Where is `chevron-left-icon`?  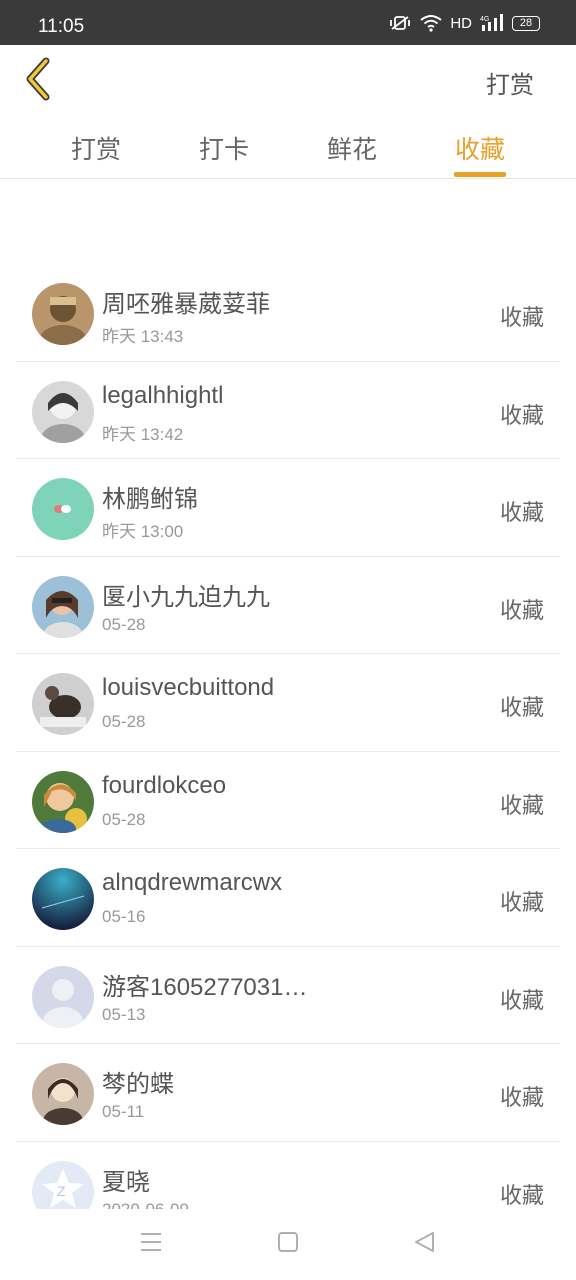 chevron-left-icon is located at coordinates (38, 79).